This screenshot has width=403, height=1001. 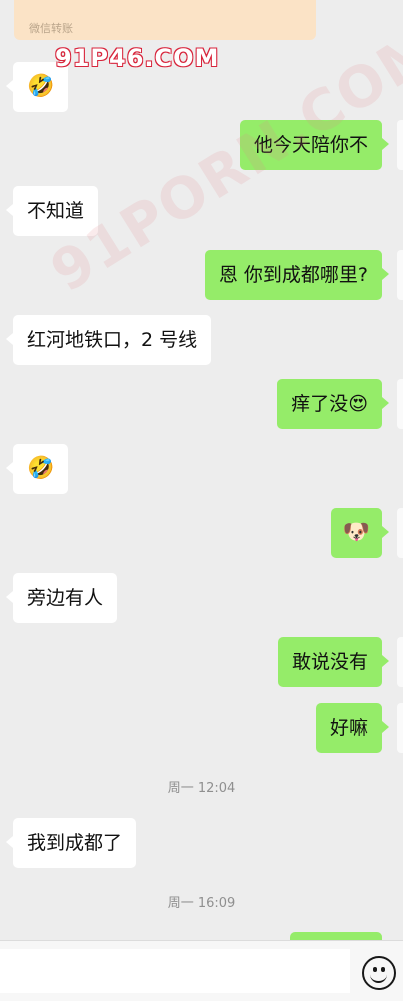 I want to click on message-input, so click(x=175, y=971).